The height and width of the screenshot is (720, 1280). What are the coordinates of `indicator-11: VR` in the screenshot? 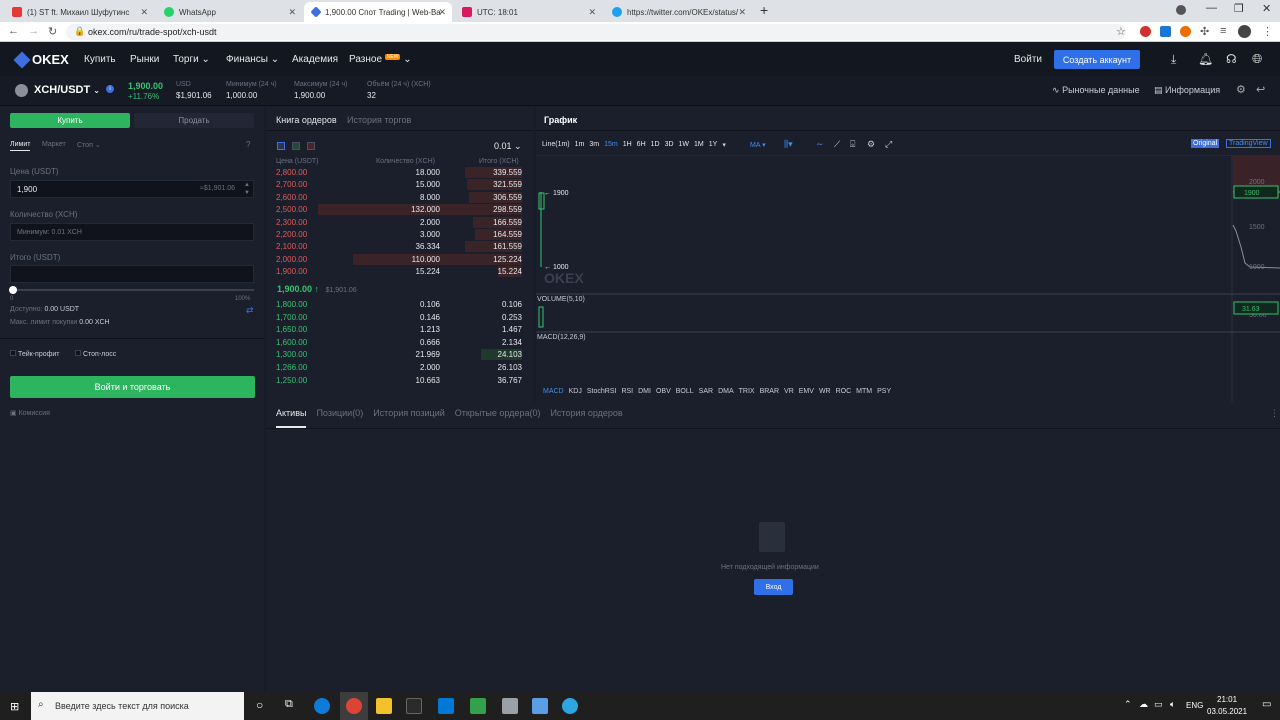 It's located at (789, 391).